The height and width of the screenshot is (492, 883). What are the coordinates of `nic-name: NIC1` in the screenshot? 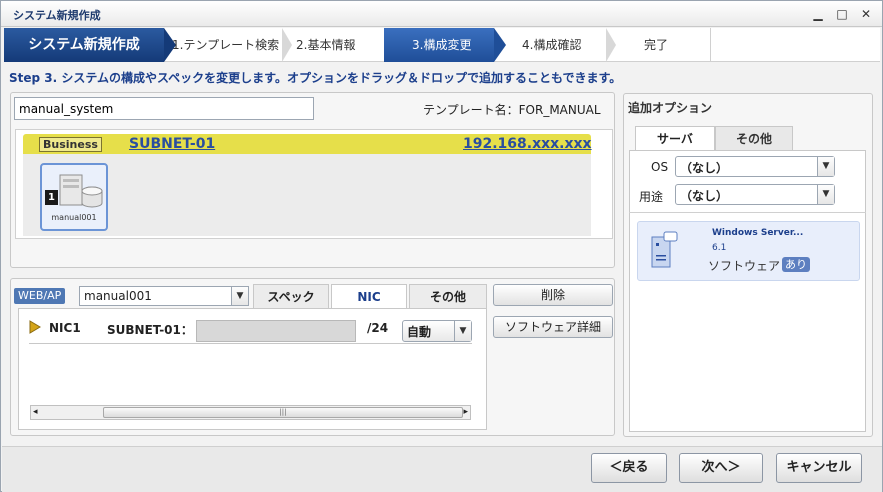 It's located at (65, 328).